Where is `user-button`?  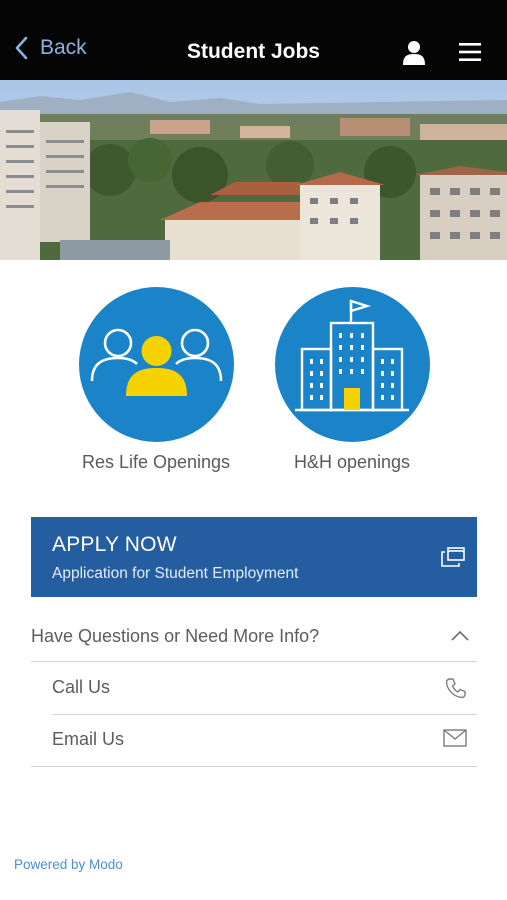
user-button is located at coordinates (414, 53).